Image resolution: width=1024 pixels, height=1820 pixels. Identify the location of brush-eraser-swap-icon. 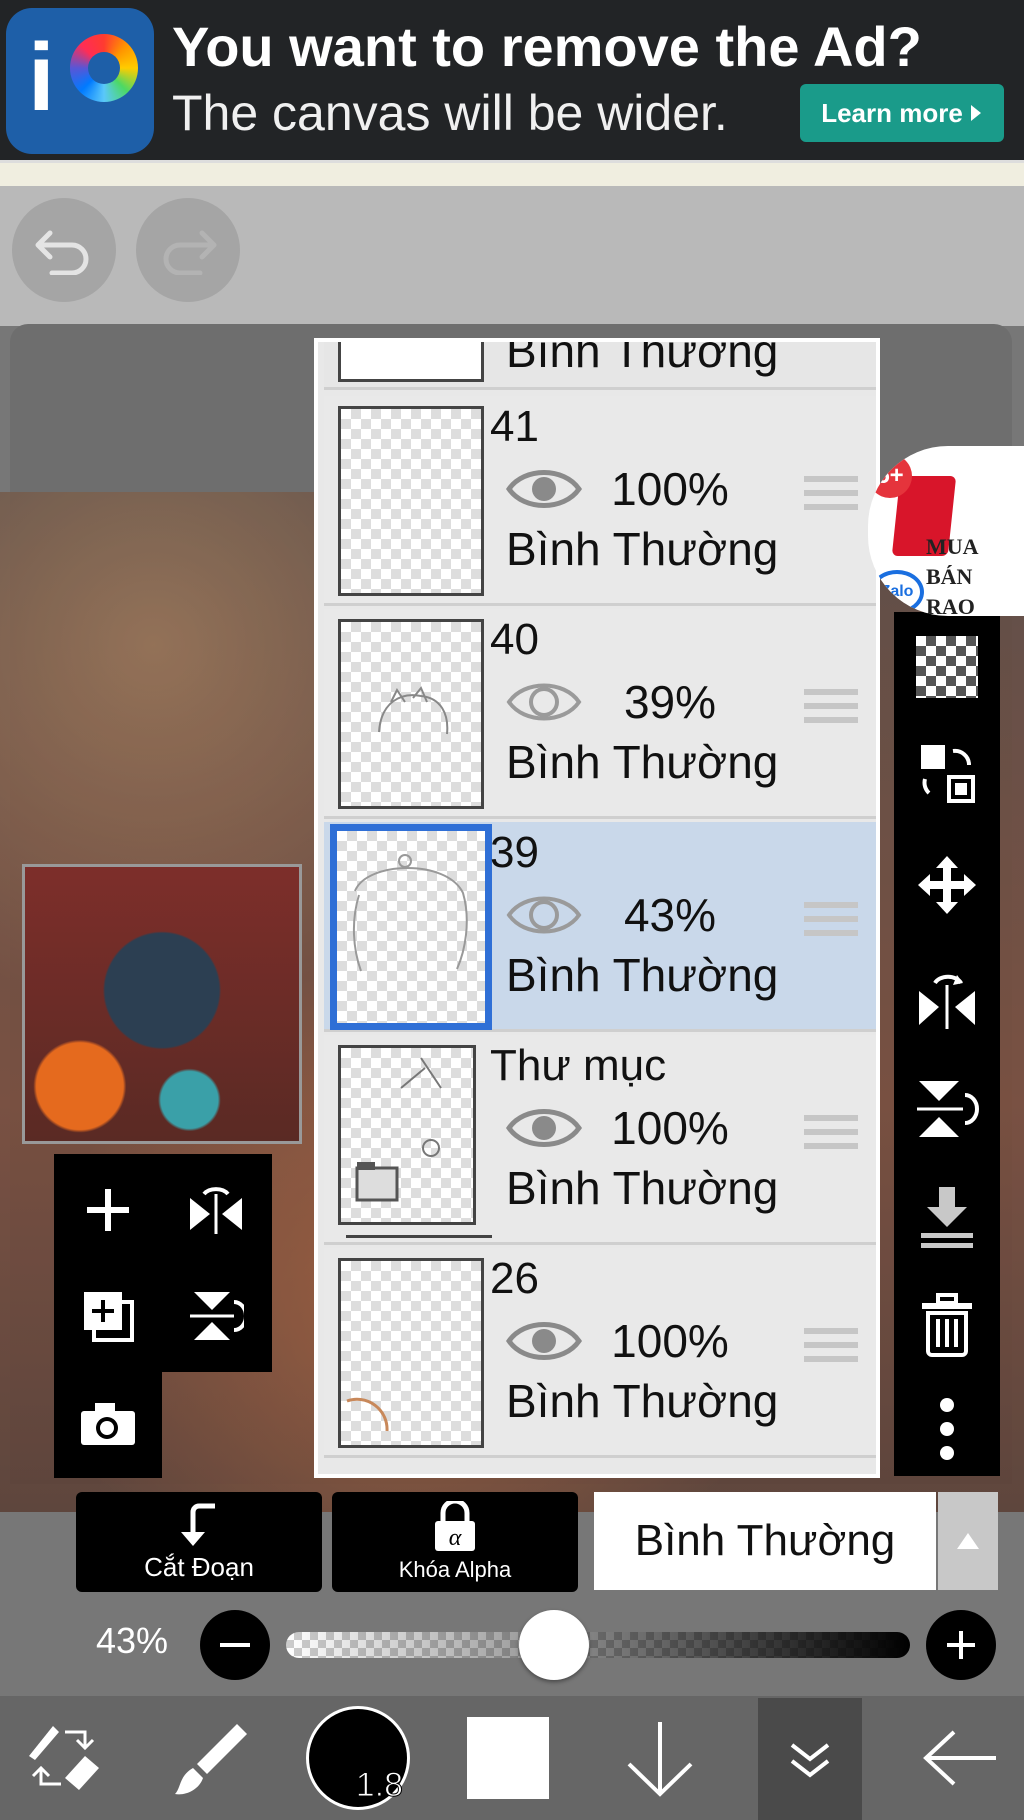
(64, 1758).